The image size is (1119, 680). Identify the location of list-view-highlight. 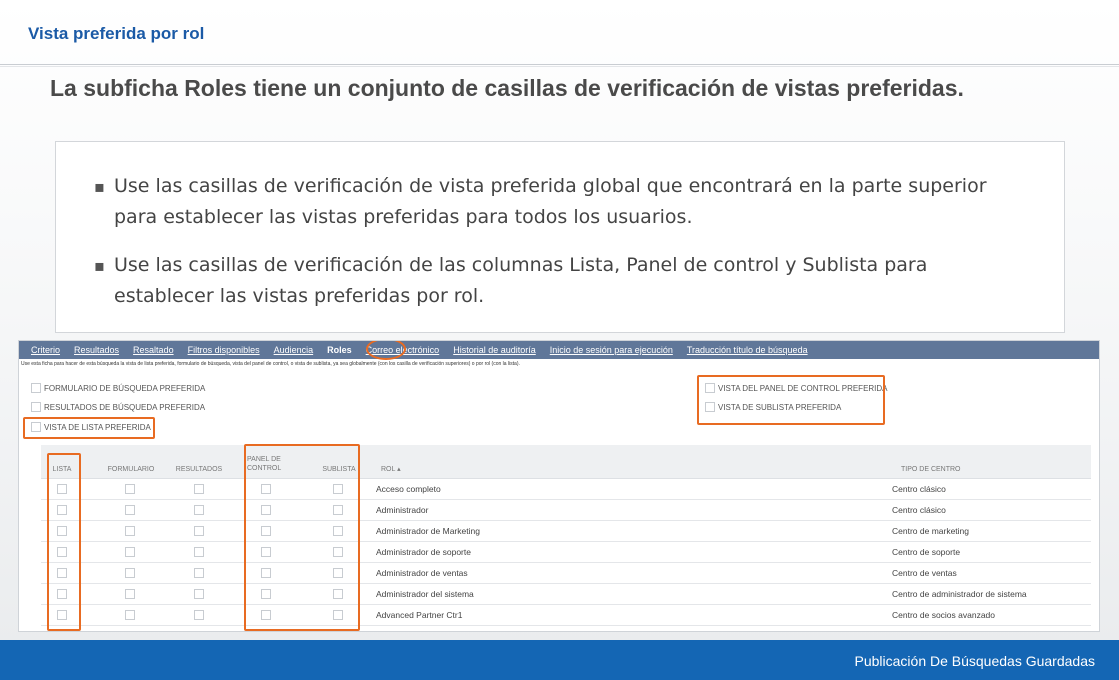
(89, 428).